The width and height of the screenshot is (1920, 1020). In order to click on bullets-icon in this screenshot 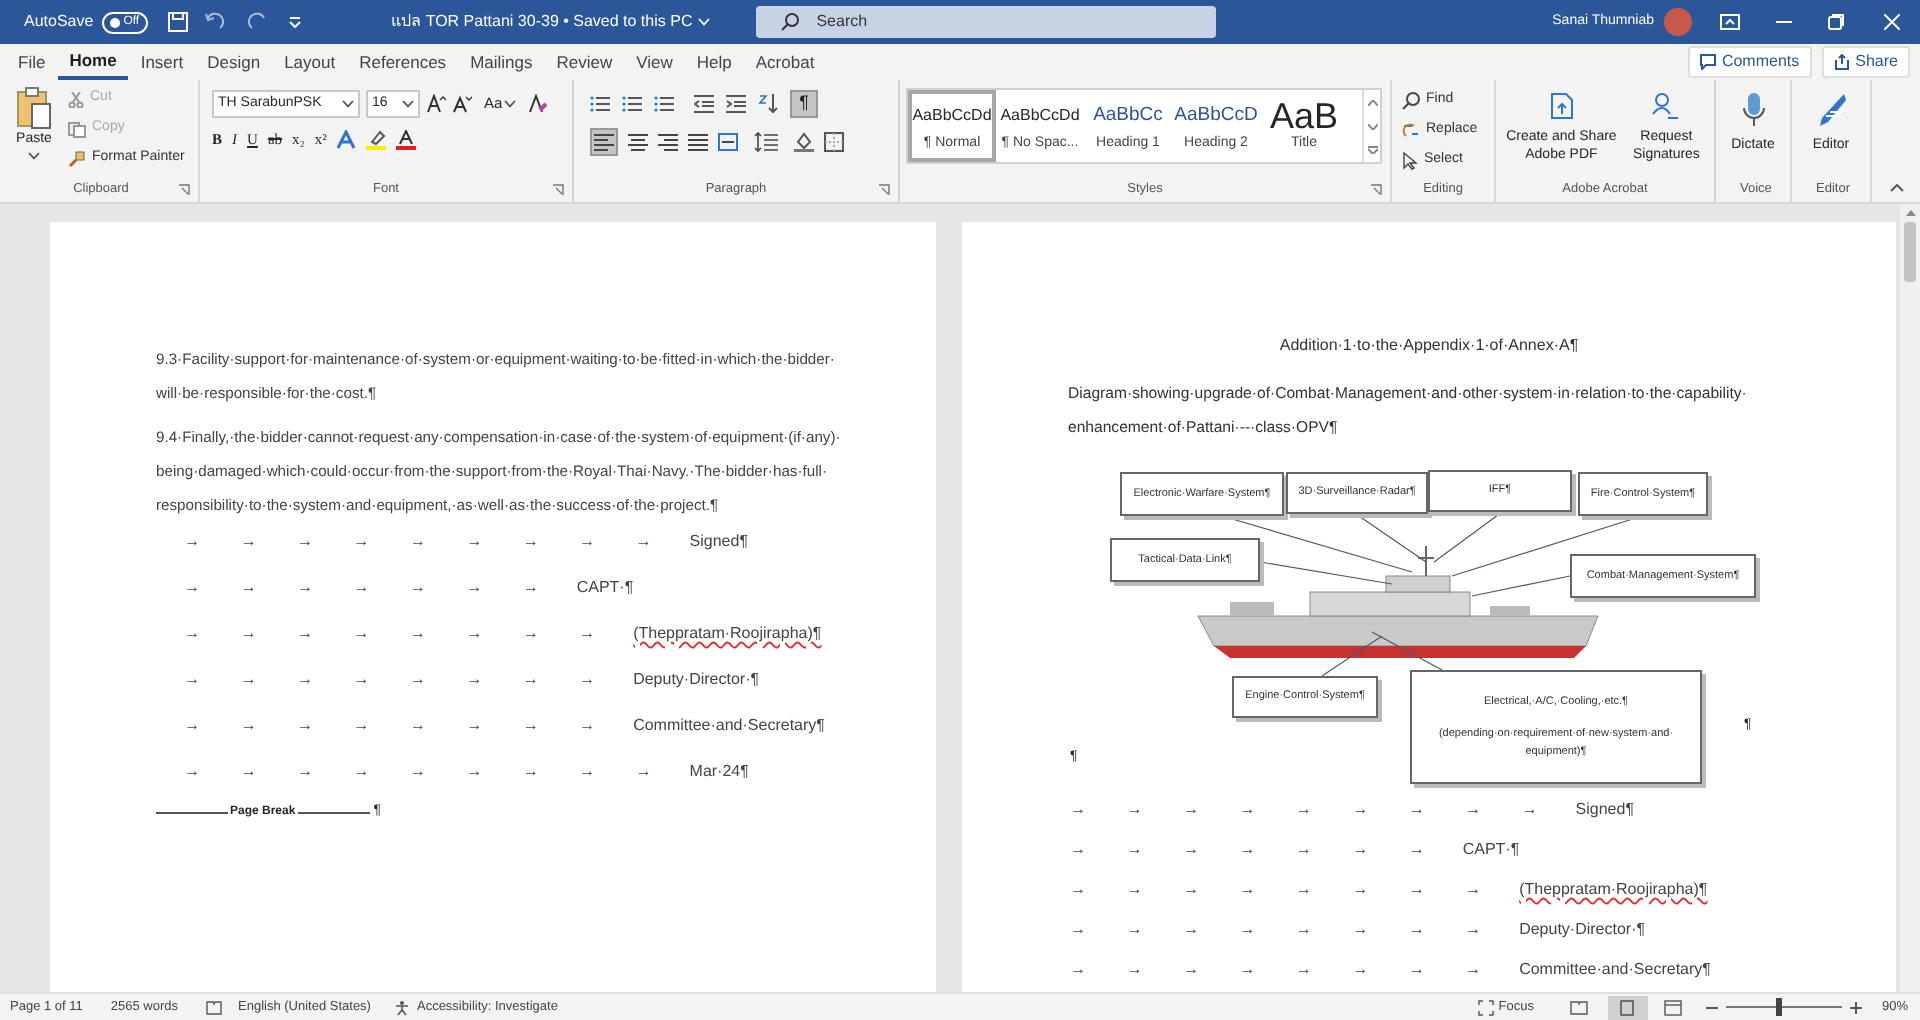, I will do `click(600, 104)`.